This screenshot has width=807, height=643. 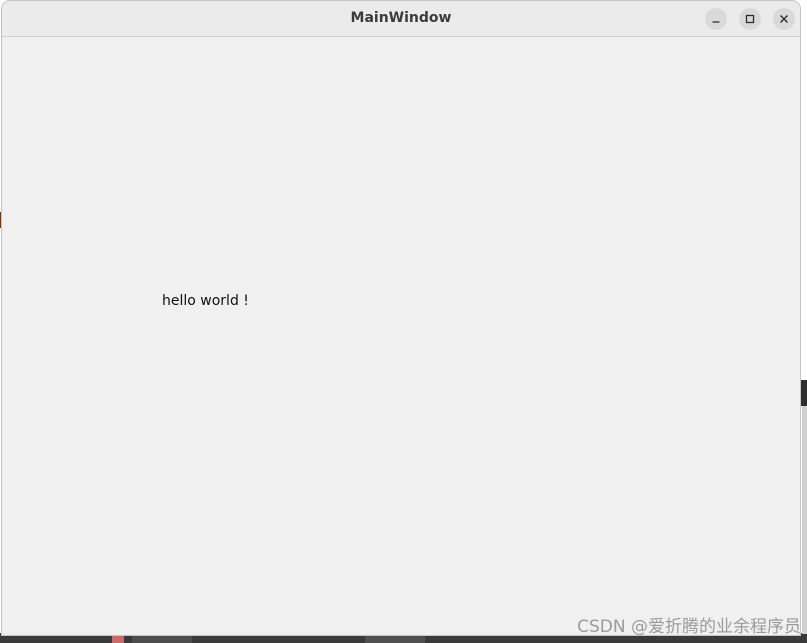 I want to click on close-icon, so click(x=784, y=19).